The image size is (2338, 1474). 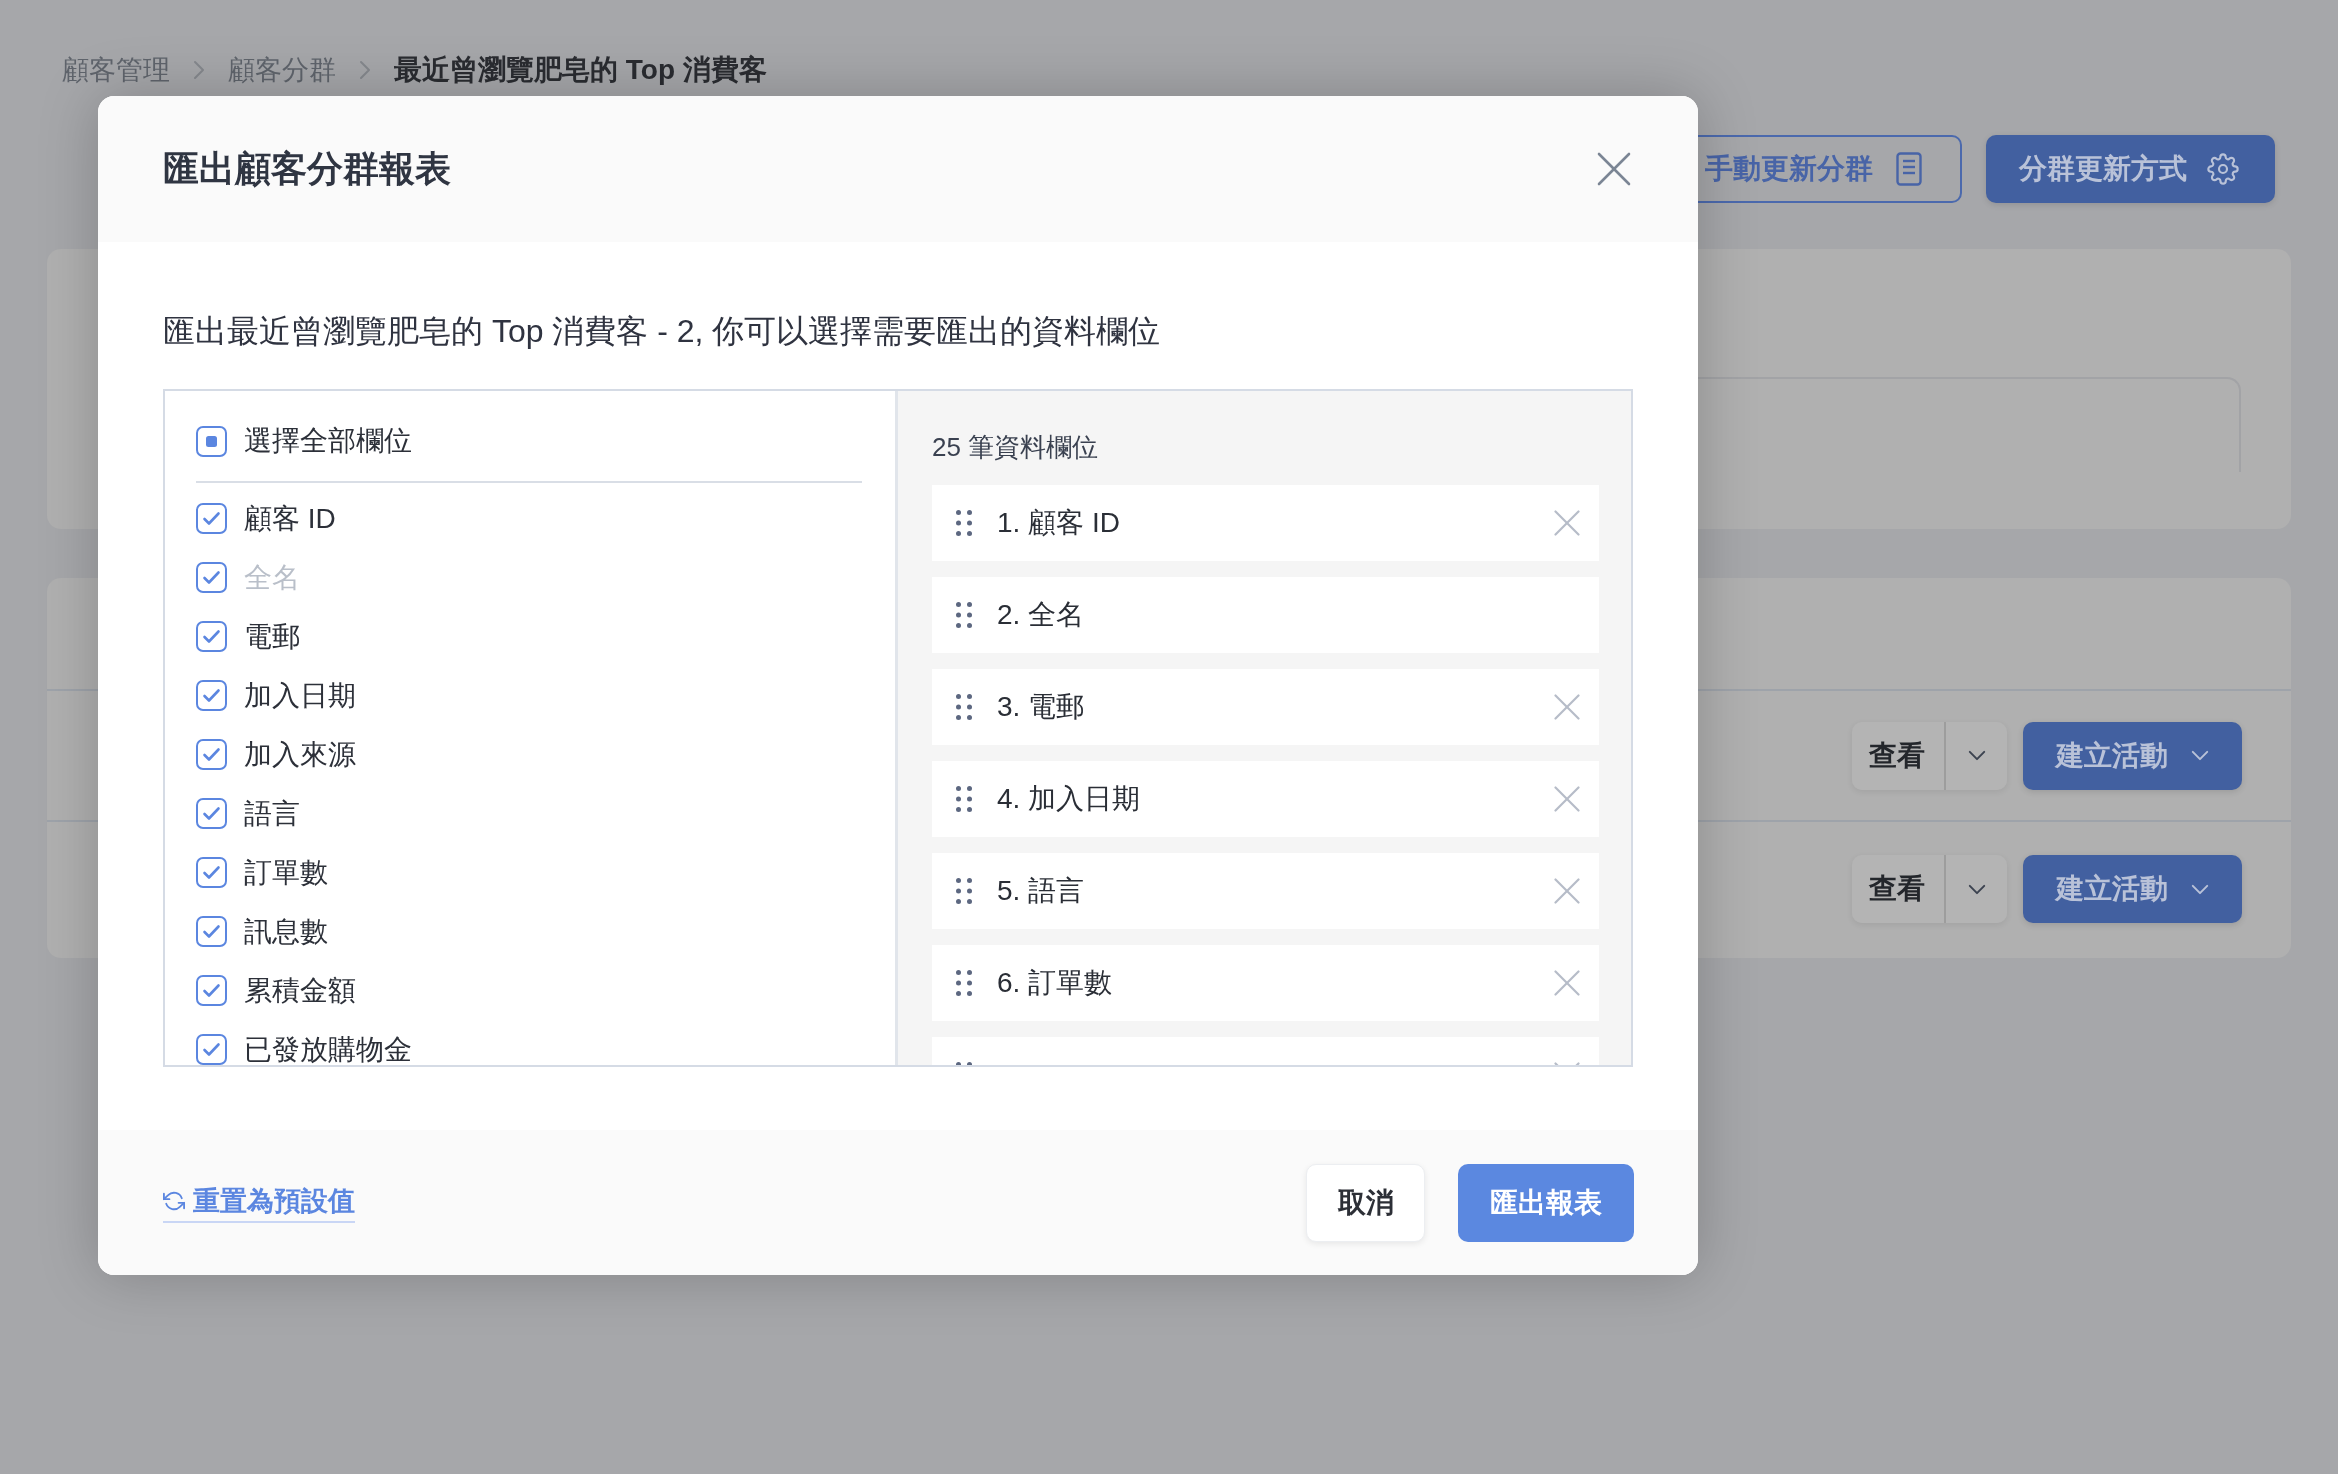 I want to click on checkbox-label: 電郵, so click(x=272, y=636).